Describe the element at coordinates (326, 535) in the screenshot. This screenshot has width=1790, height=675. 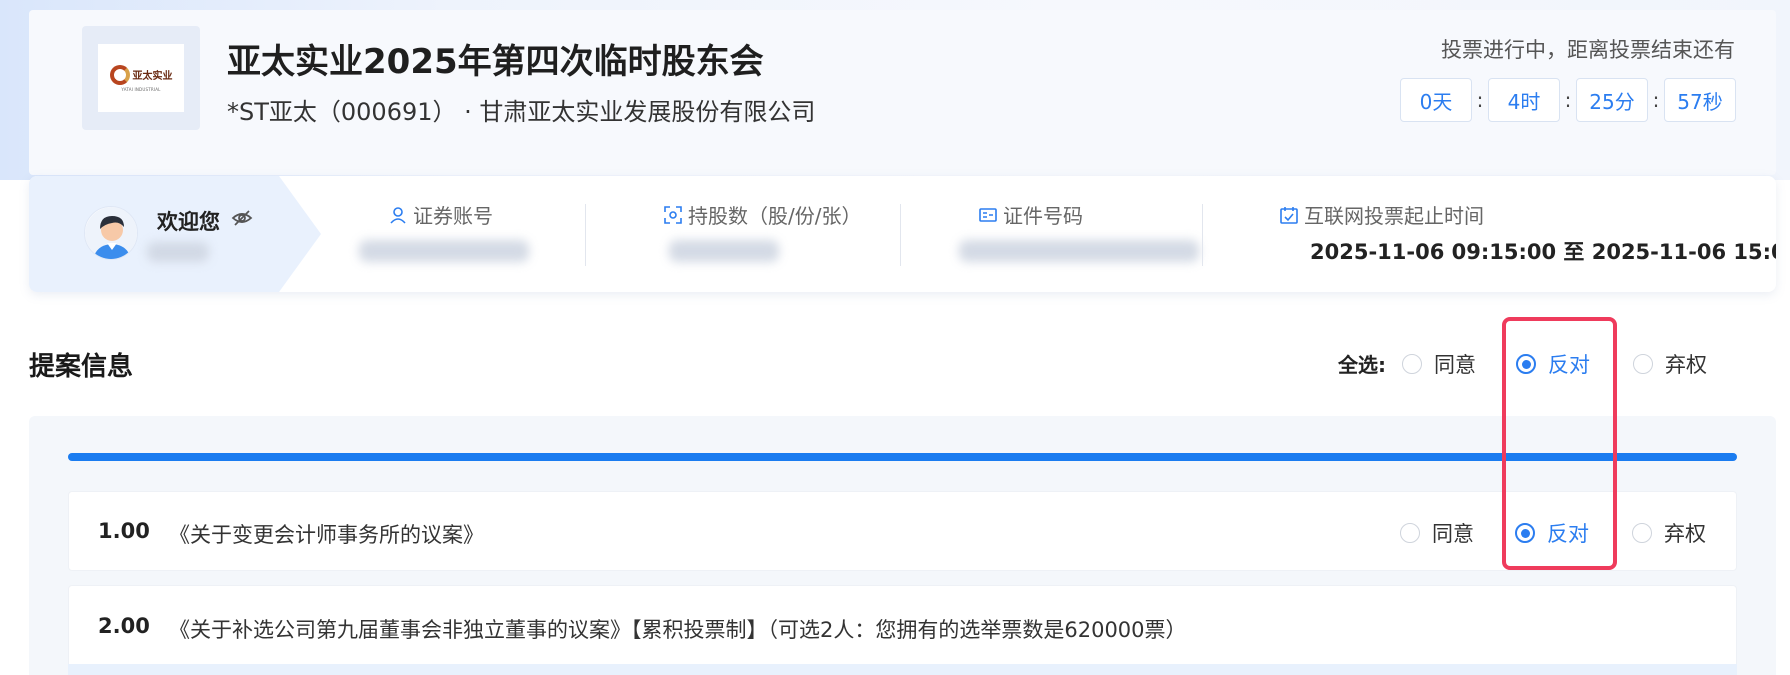
I see `proposal-title: 《关于变更会计师事务所的议案》` at that location.